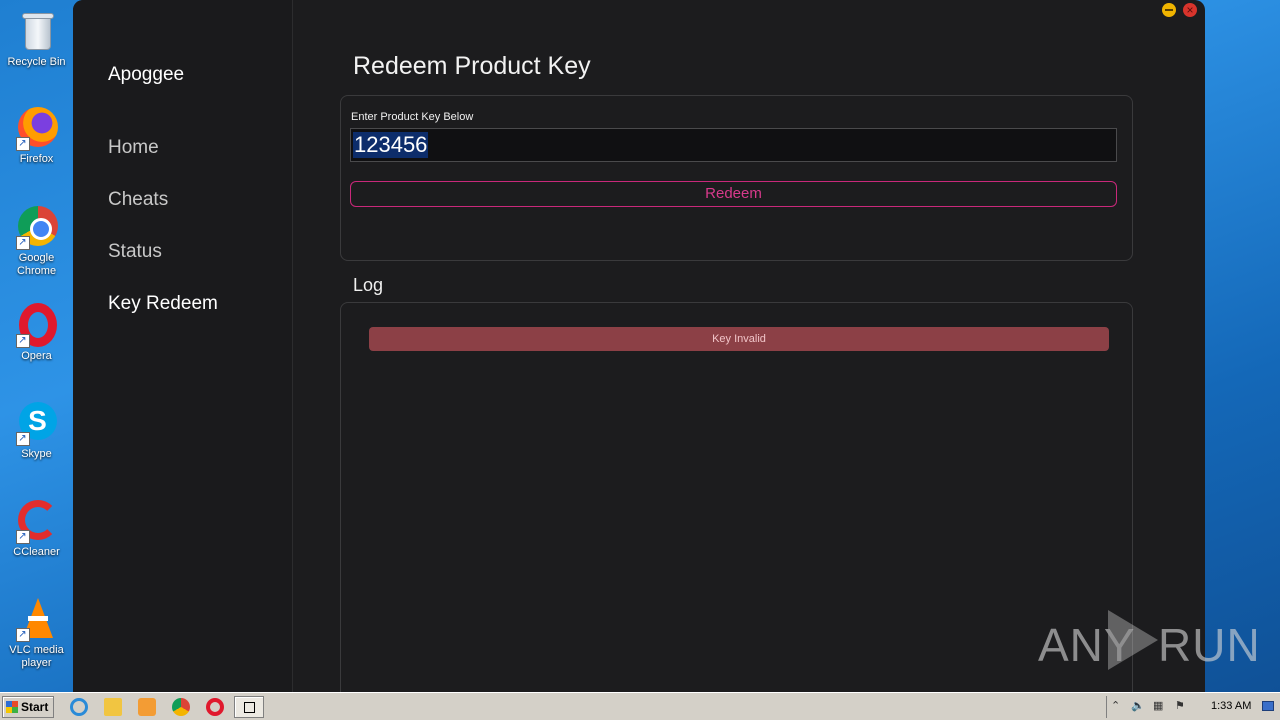 The width and height of the screenshot is (1280, 720). Describe the element at coordinates (181, 707) in the screenshot. I see `chrome-icon` at that location.